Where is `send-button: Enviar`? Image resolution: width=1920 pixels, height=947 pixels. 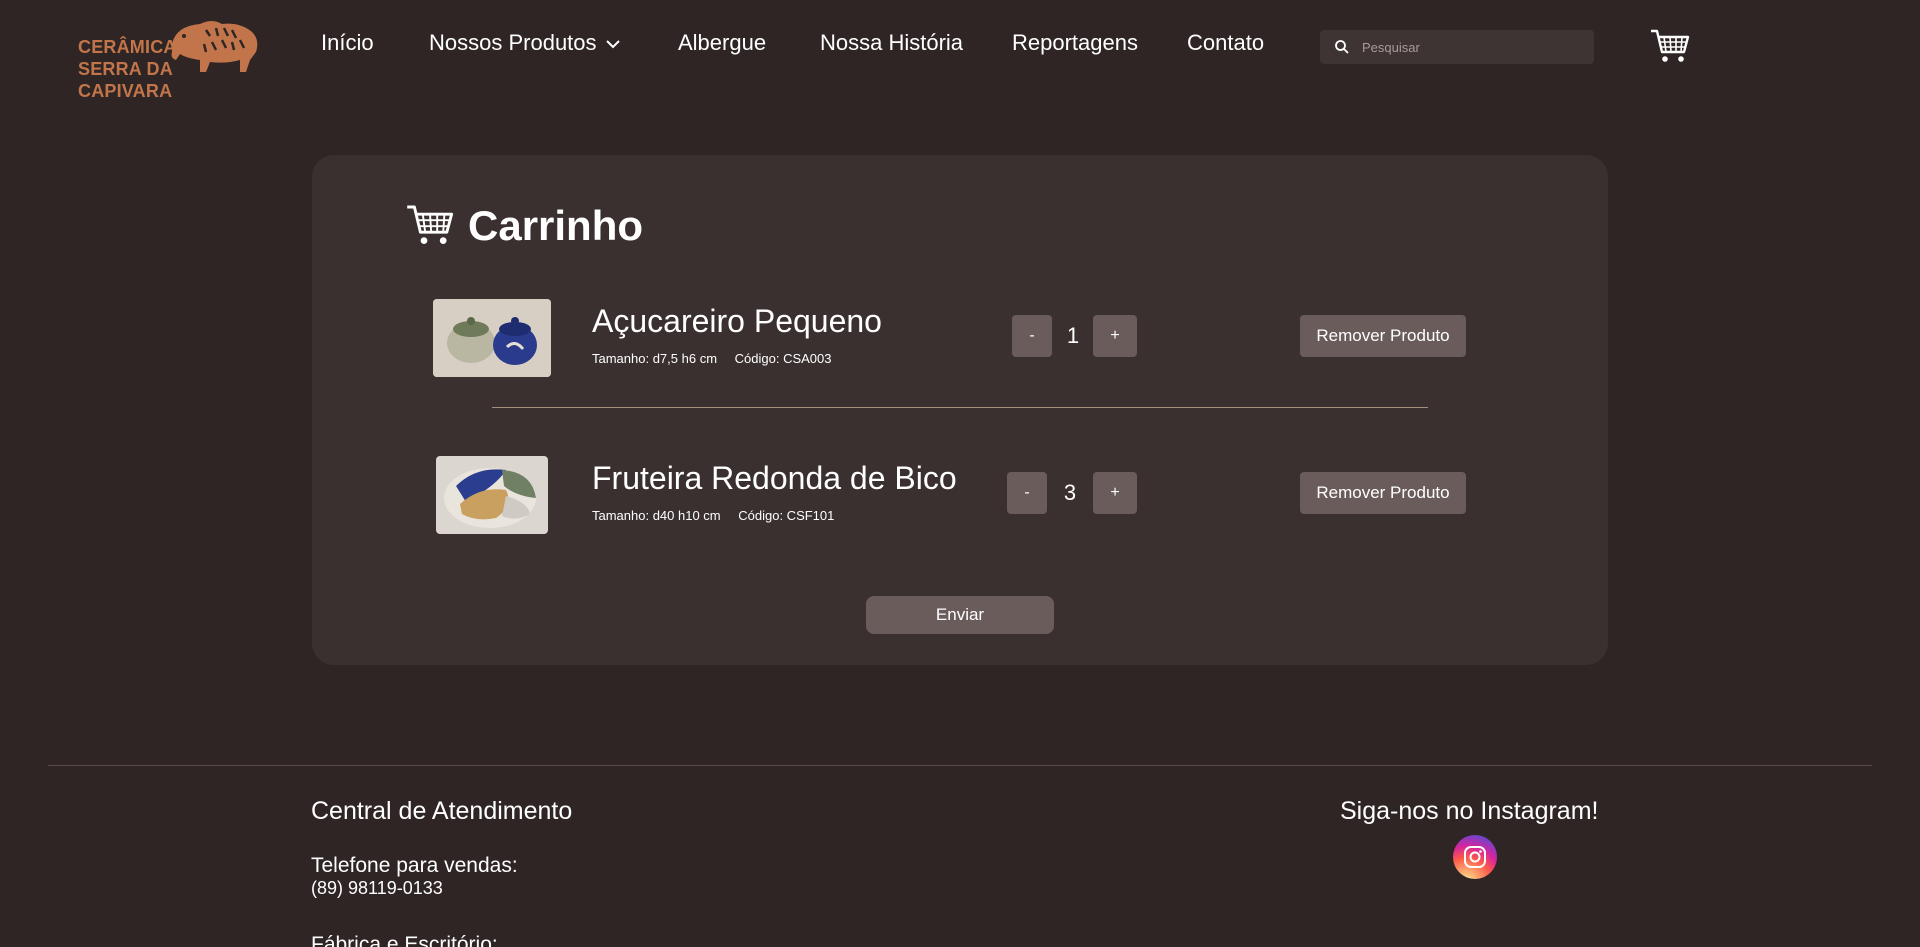
send-button: Enviar is located at coordinates (960, 615).